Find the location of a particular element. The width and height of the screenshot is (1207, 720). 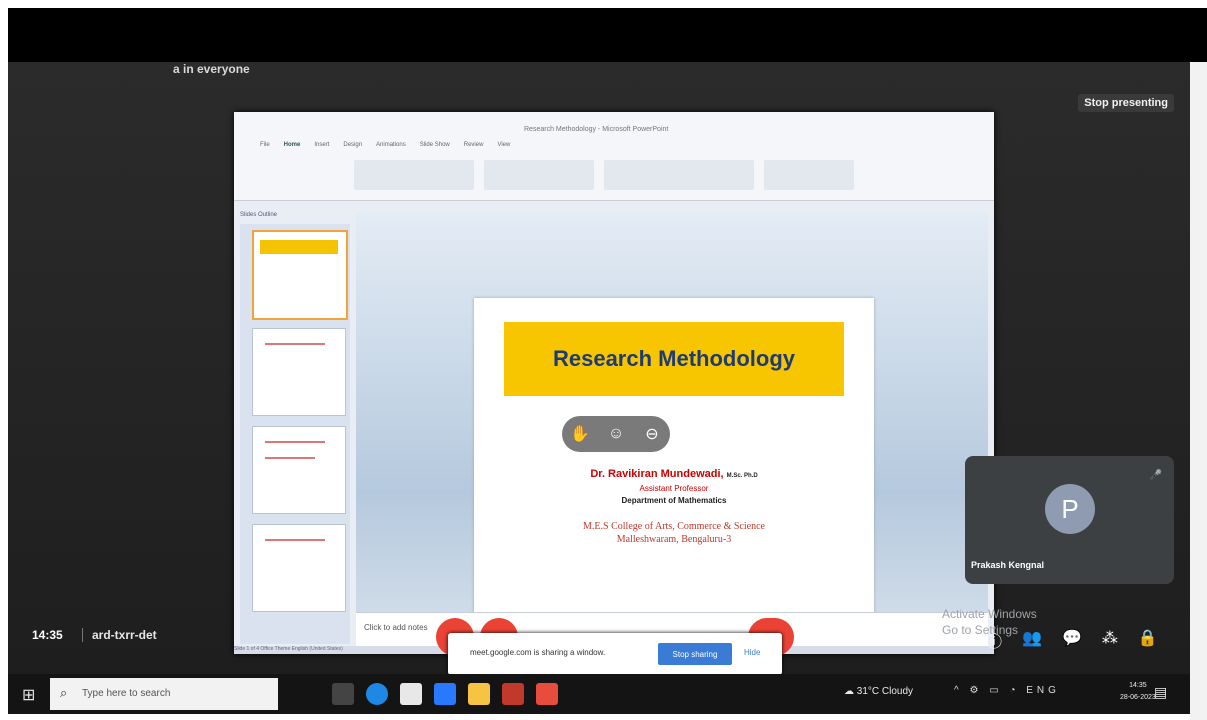

lock-icon: 🔒 is located at coordinates (1148, 640).